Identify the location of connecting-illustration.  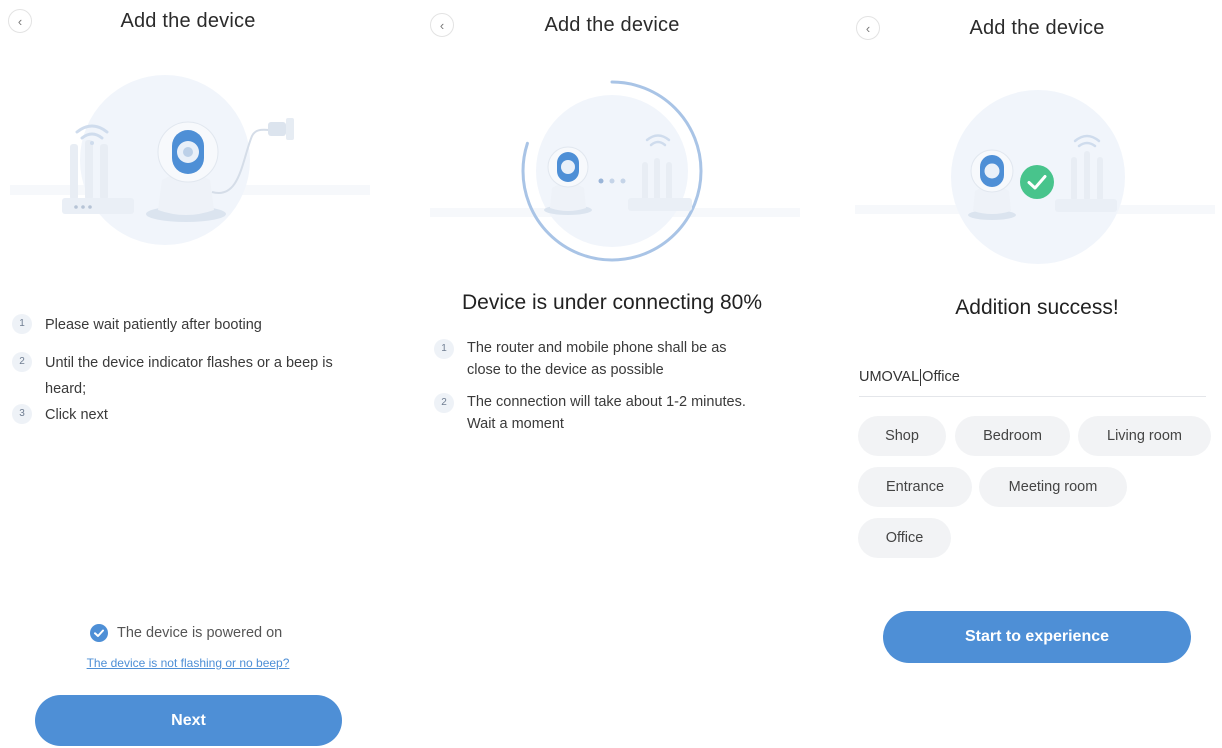
(615, 171).